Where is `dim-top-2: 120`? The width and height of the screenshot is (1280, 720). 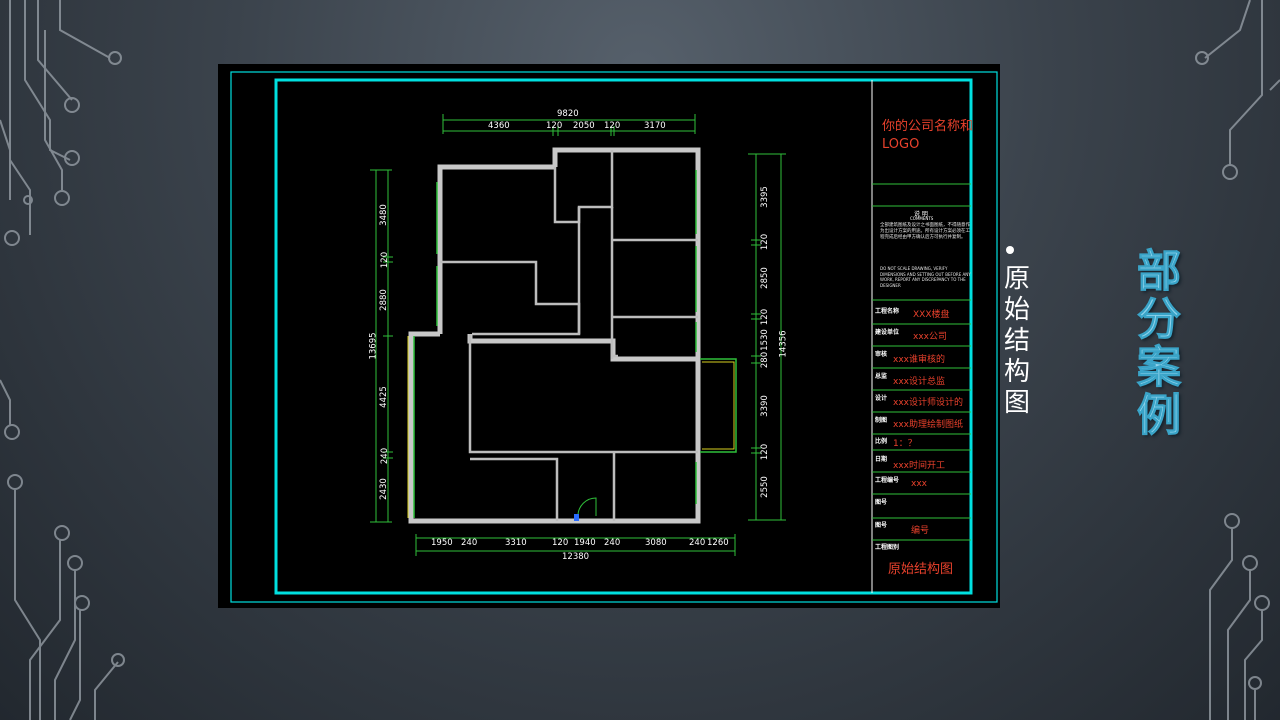
dim-top-2: 120 is located at coordinates (554, 126).